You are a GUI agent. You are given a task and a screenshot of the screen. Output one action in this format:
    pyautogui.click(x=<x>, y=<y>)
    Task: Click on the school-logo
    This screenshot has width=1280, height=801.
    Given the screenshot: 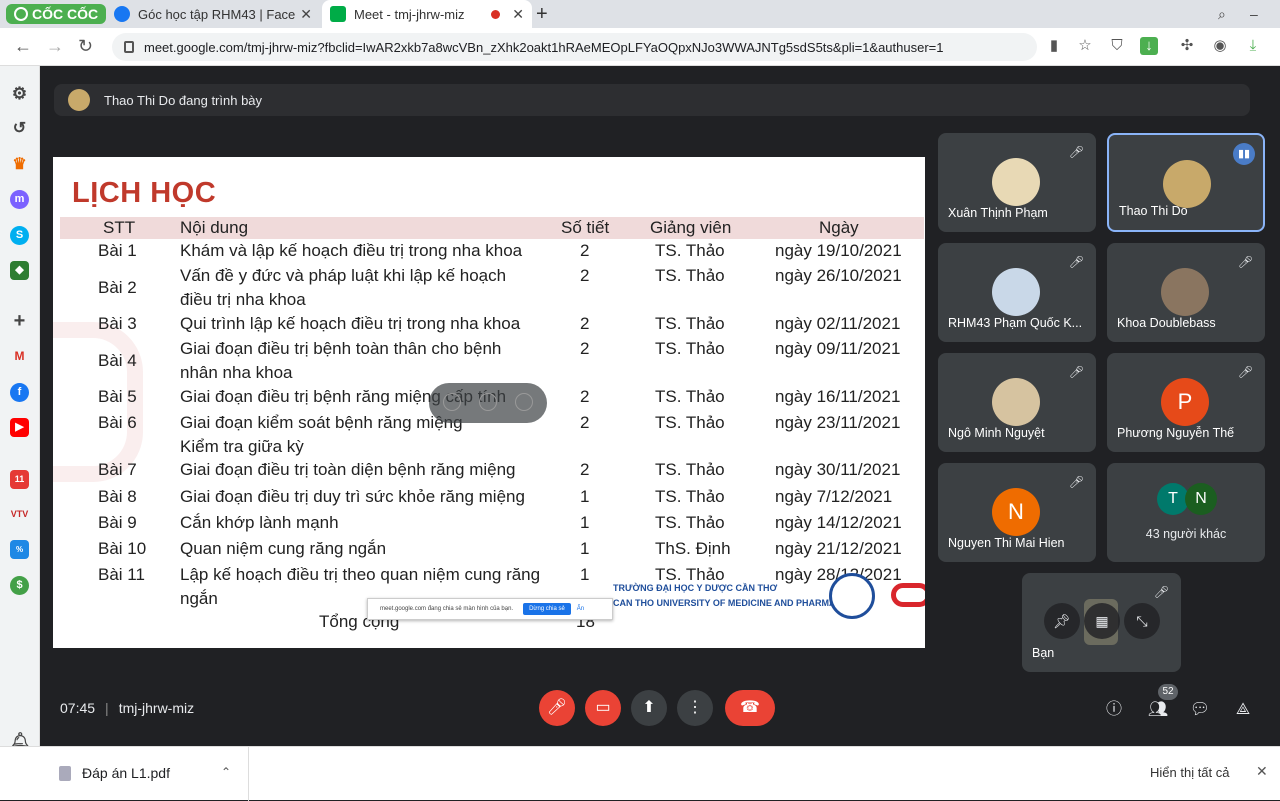 What is the action you would take?
    pyautogui.click(x=852, y=596)
    